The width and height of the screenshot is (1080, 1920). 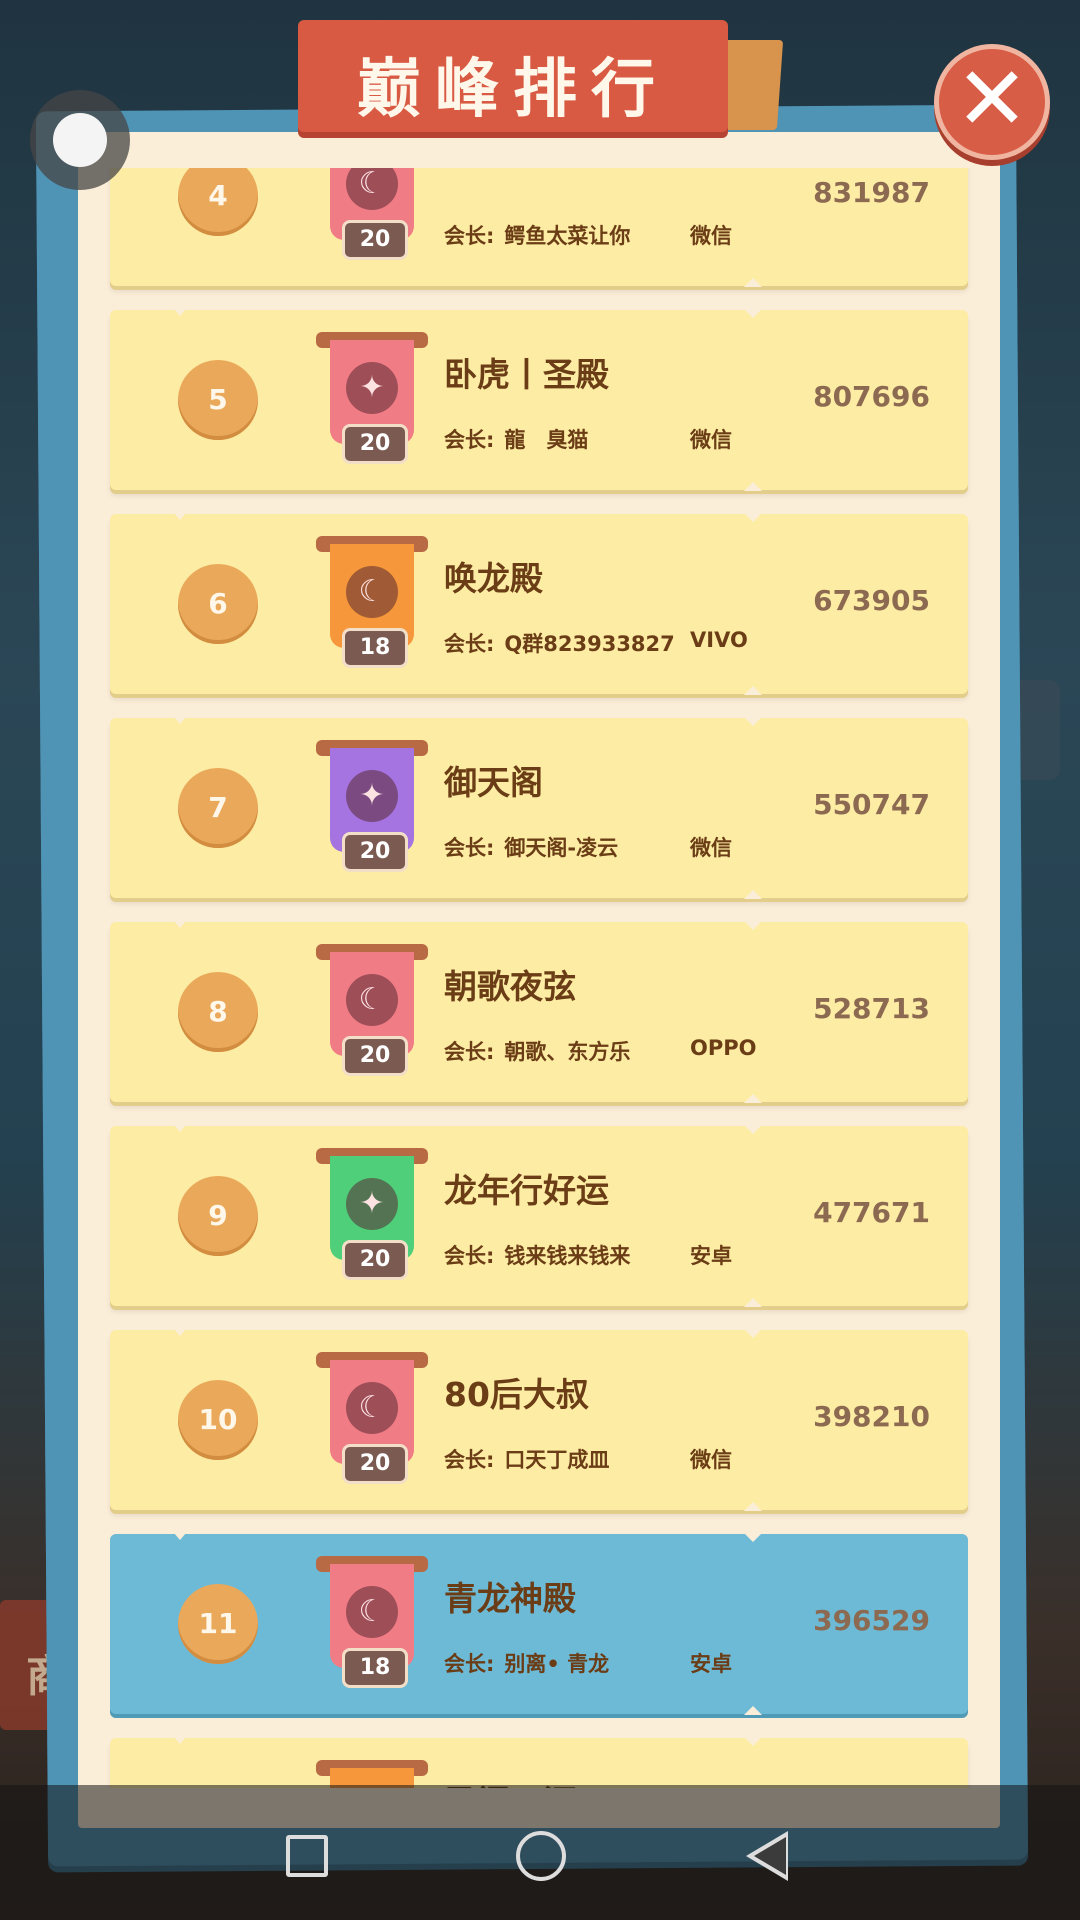 What do you see at coordinates (767, 1856) in the screenshot?
I see `back-icon` at bounding box center [767, 1856].